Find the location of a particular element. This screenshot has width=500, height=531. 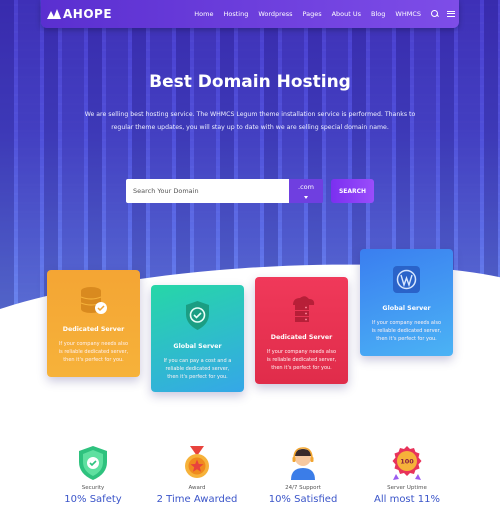

nav-item-pages: Pages is located at coordinates (311, 14).